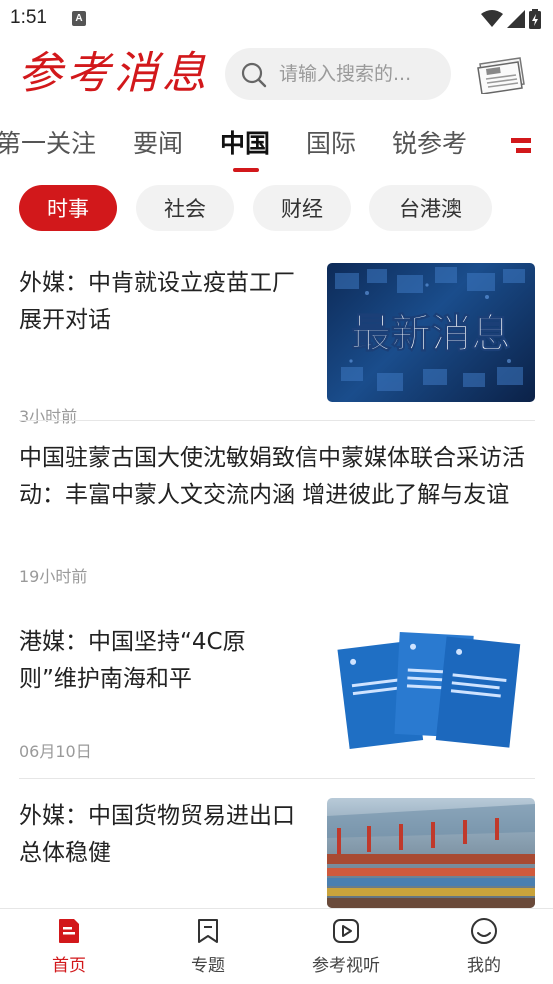 This screenshot has width=553, height=984. What do you see at coordinates (246, 170) in the screenshot?
I see `active-tab-indicator` at bounding box center [246, 170].